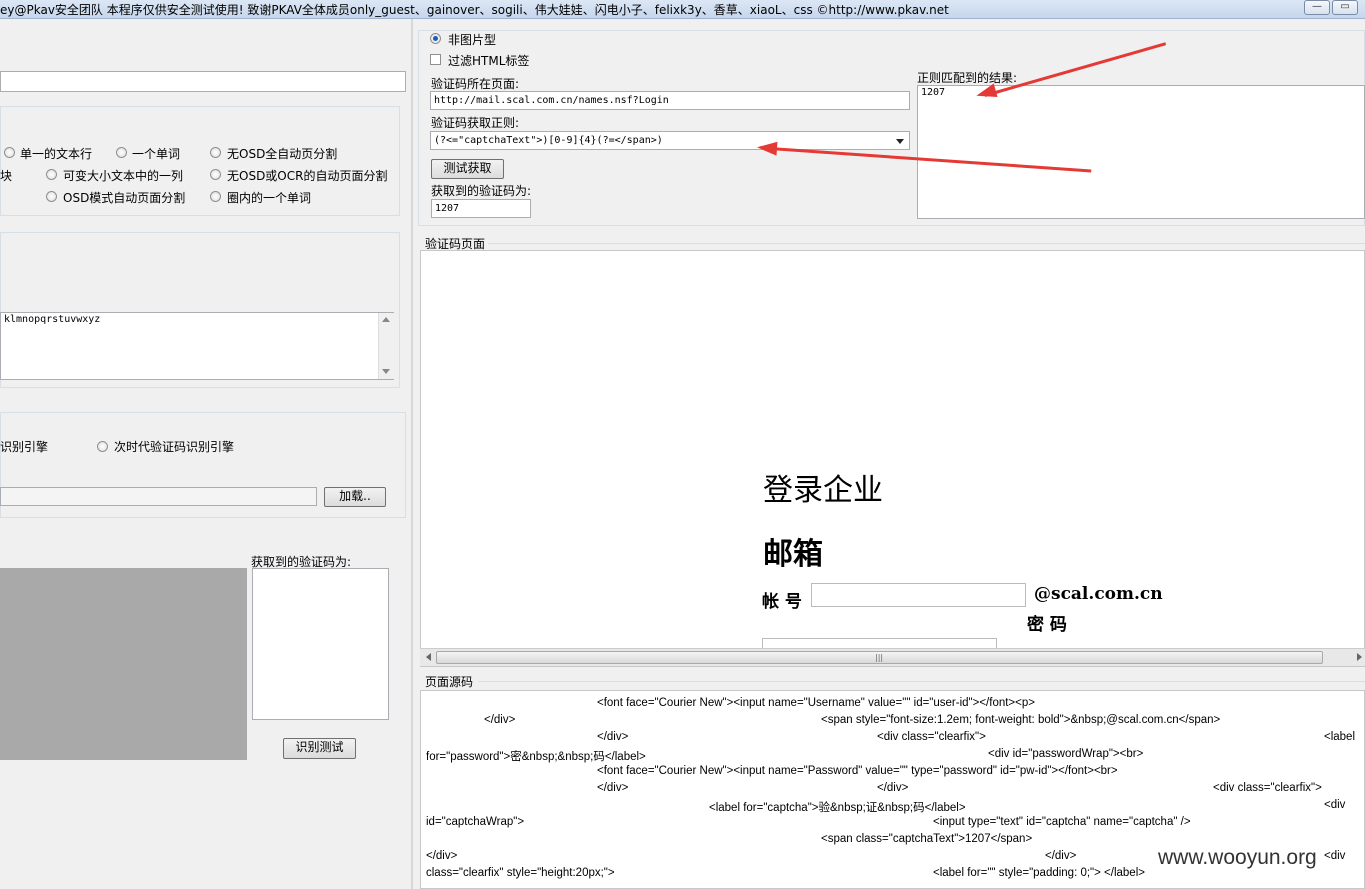 The width and height of the screenshot is (1365, 889). What do you see at coordinates (156, 154) in the screenshot?
I see `radio-label: 一个单词` at bounding box center [156, 154].